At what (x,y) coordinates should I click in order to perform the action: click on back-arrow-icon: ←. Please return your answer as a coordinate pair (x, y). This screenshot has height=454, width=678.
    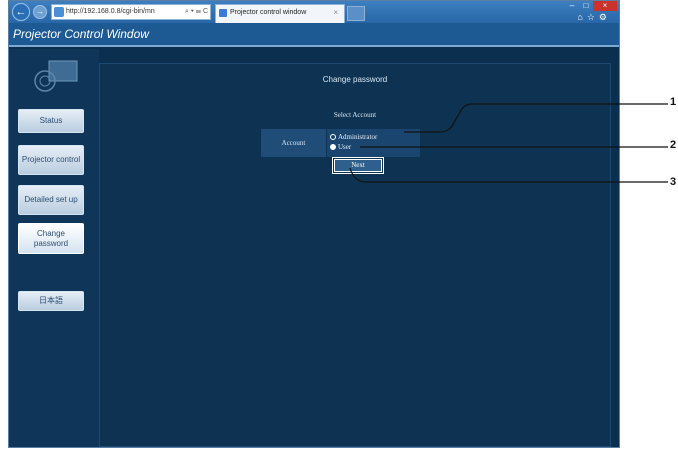
    Looking at the image, I should click on (21, 12).